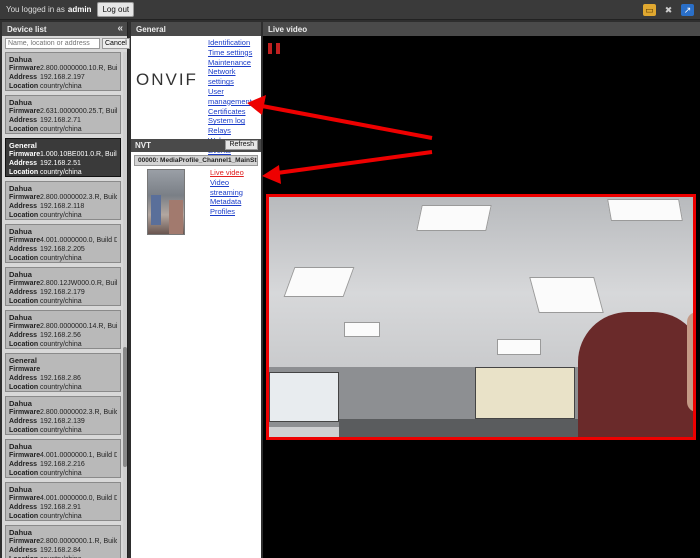 The width and height of the screenshot is (700, 558). I want to click on device-address-row: Address 192.168.2.216, so click(63, 464).